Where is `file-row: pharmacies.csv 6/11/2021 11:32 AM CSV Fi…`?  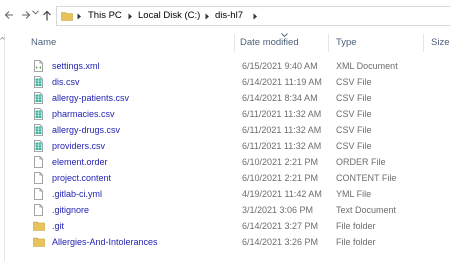
file-row: pharmacies.csv 6/11/2021 11:32 AM CSV Fi… is located at coordinates (227, 114).